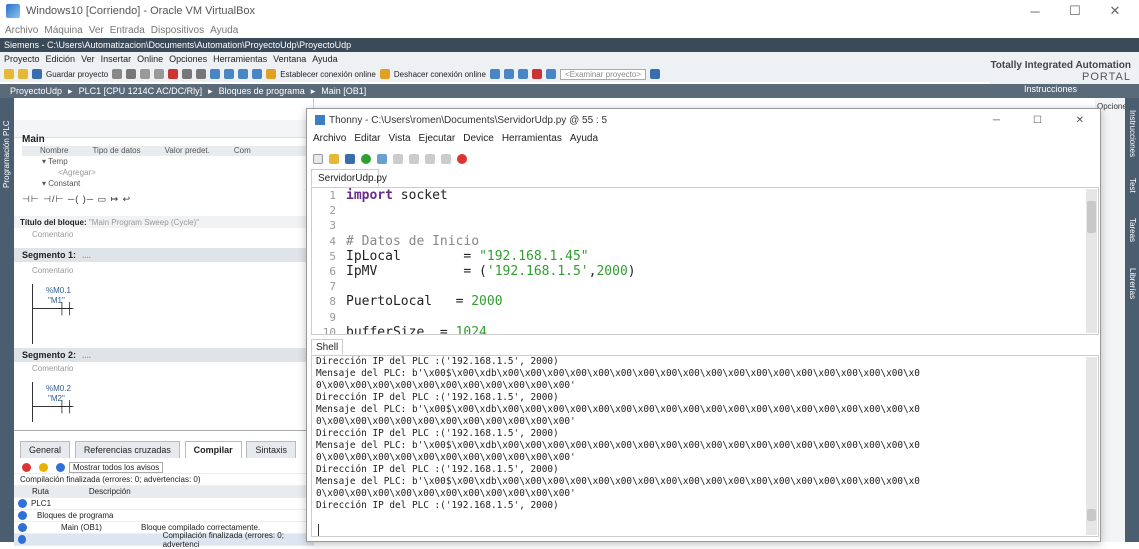 This screenshot has height=549, width=1139. Describe the element at coordinates (7, 320) in the screenshot. I see `plc-programming-sidebar: Programación PLC` at that location.